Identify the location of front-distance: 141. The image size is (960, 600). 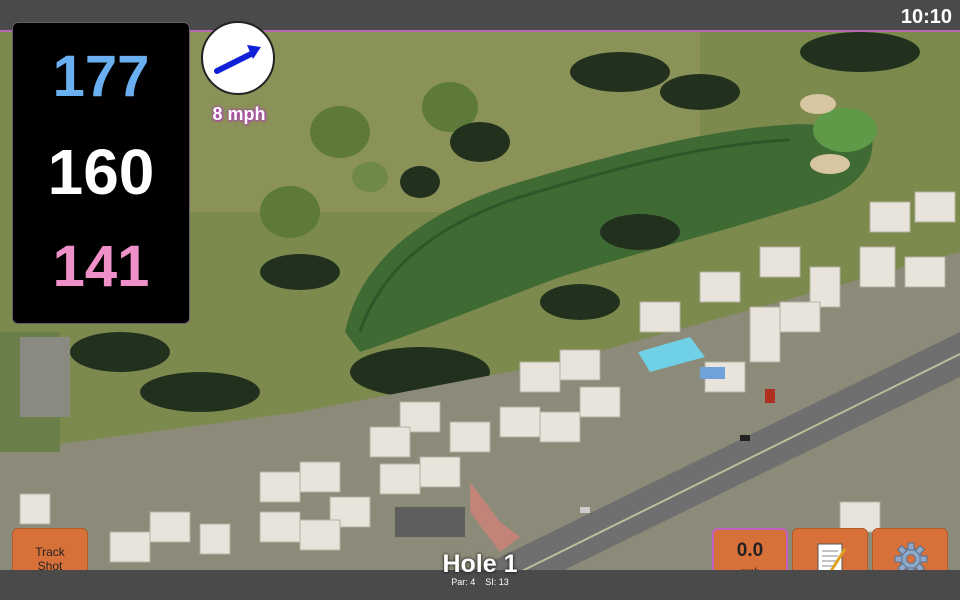
(101, 266).